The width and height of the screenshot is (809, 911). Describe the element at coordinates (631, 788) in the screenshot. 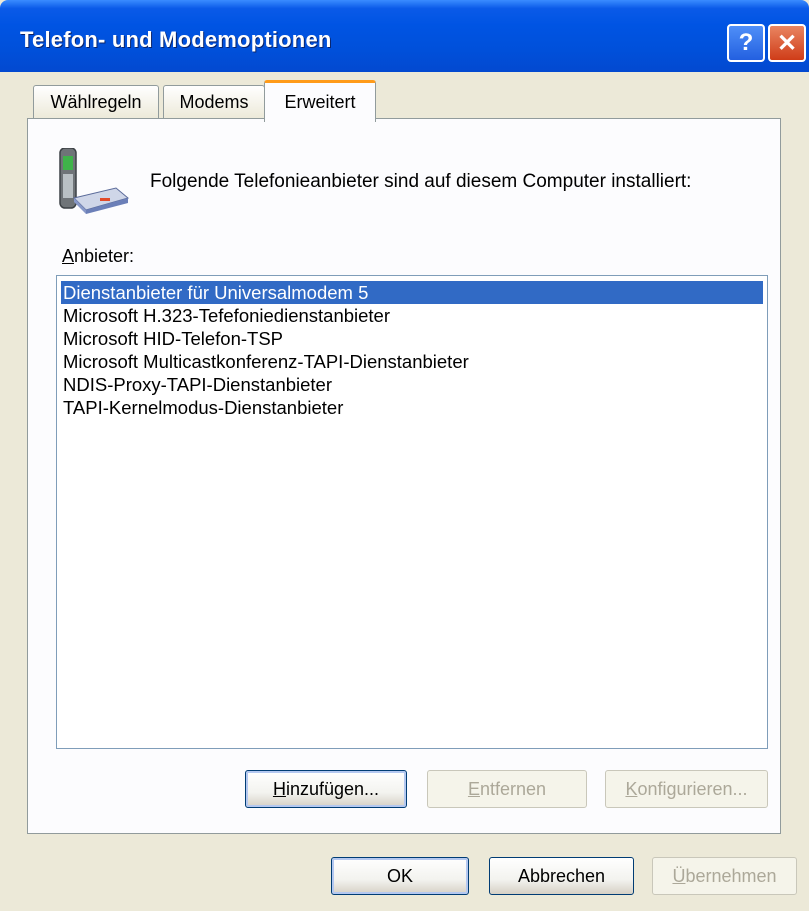

I see `access-key: K` at that location.